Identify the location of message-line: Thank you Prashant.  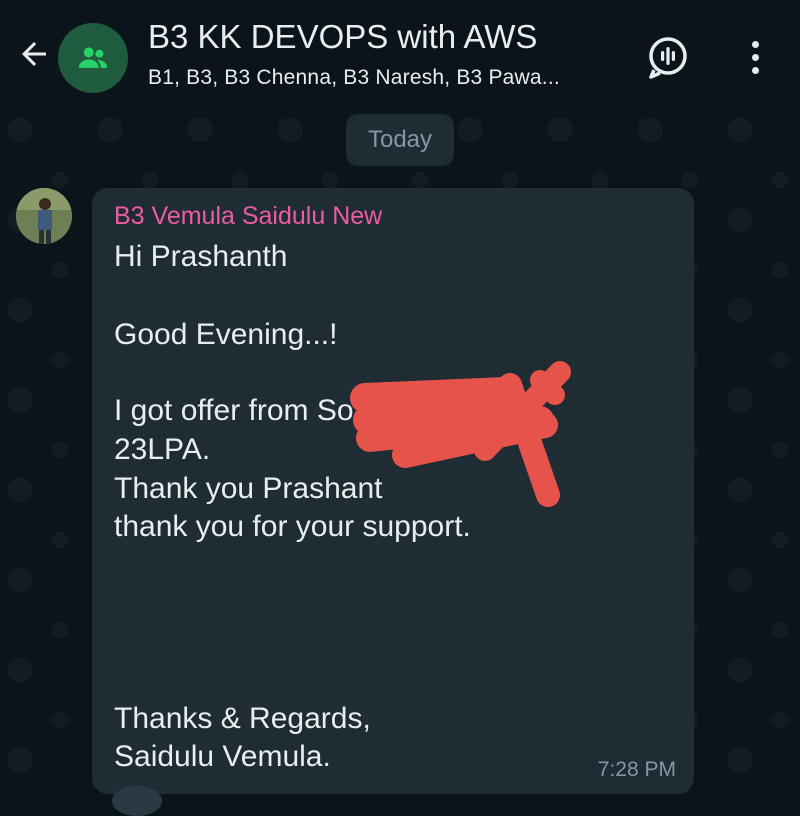
(248, 488).